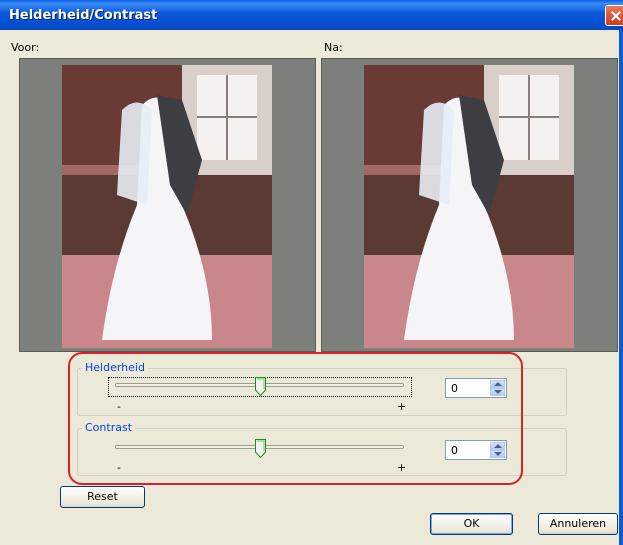  Describe the element at coordinates (25, 47) in the screenshot. I see `before-label: Voor:` at that location.